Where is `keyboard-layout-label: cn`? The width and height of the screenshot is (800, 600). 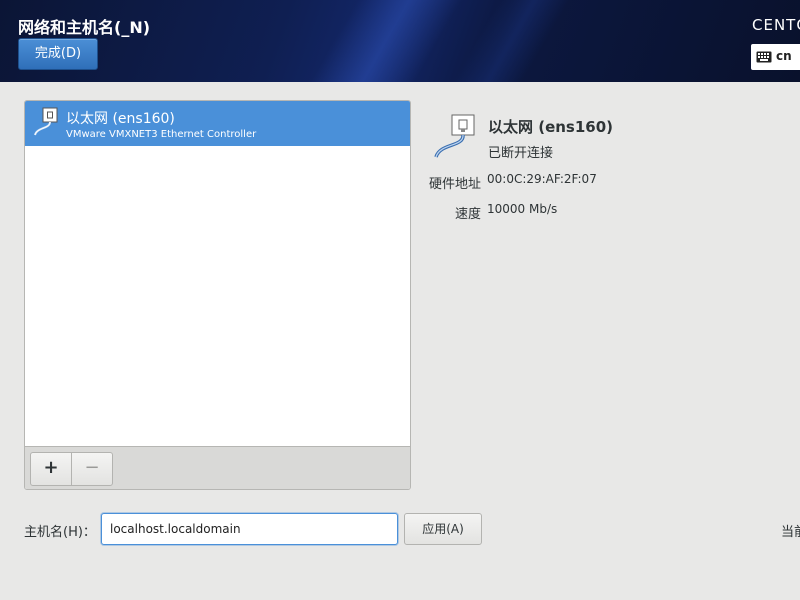 keyboard-layout-label: cn is located at coordinates (784, 56).